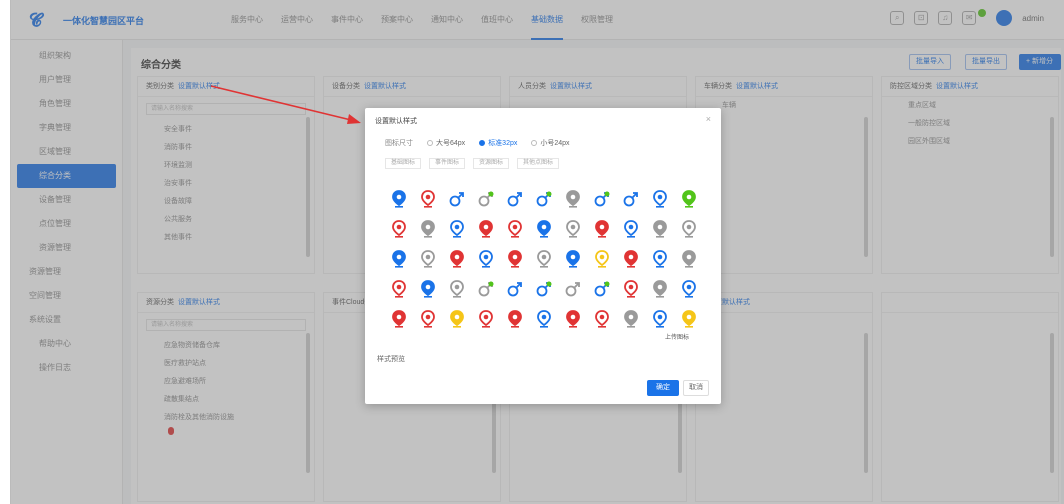  What do you see at coordinates (451, 143) in the screenshot?
I see `size-option-label: 大号64px` at bounding box center [451, 143].